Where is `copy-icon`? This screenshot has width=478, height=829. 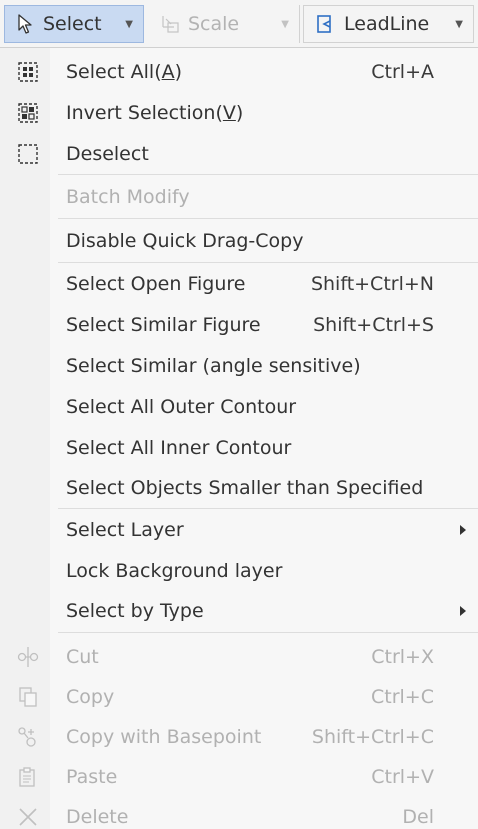
copy-icon is located at coordinates (28, 697).